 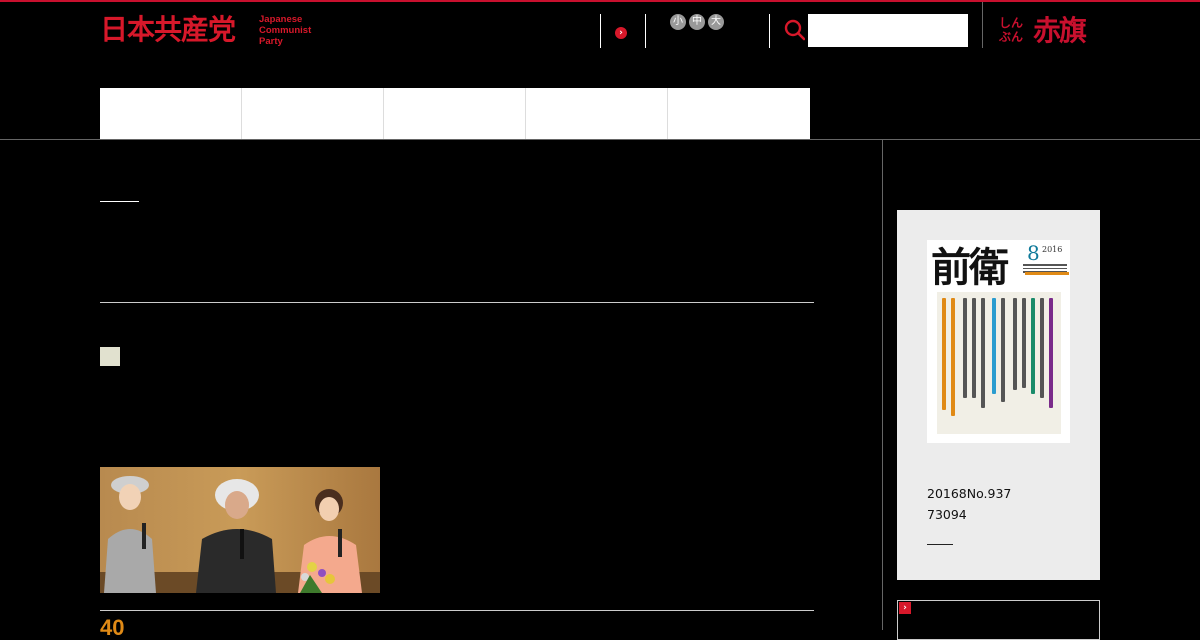 What do you see at coordinates (969, 493) in the screenshot?
I see `magazine-issue-line: 20168No.937` at bounding box center [969, 493].